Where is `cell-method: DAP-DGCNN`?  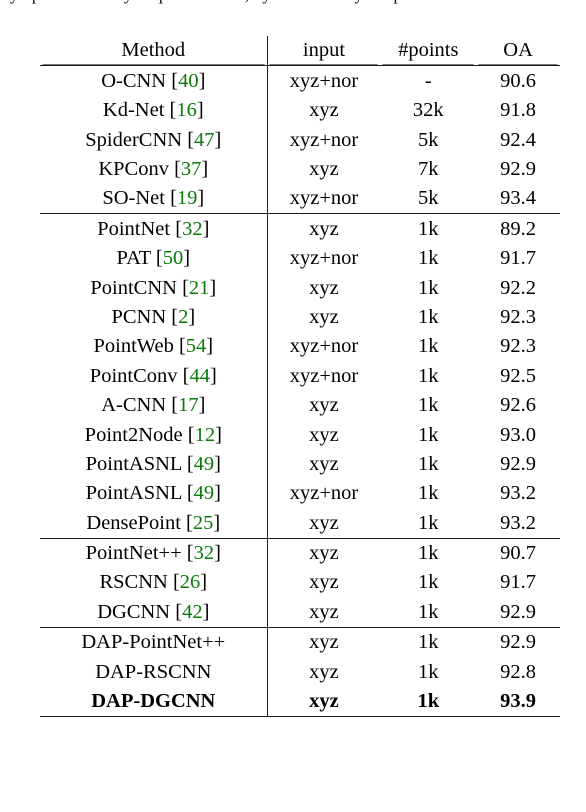 cell-method: DAP-DGCNN is located at coordinates (154, 701).